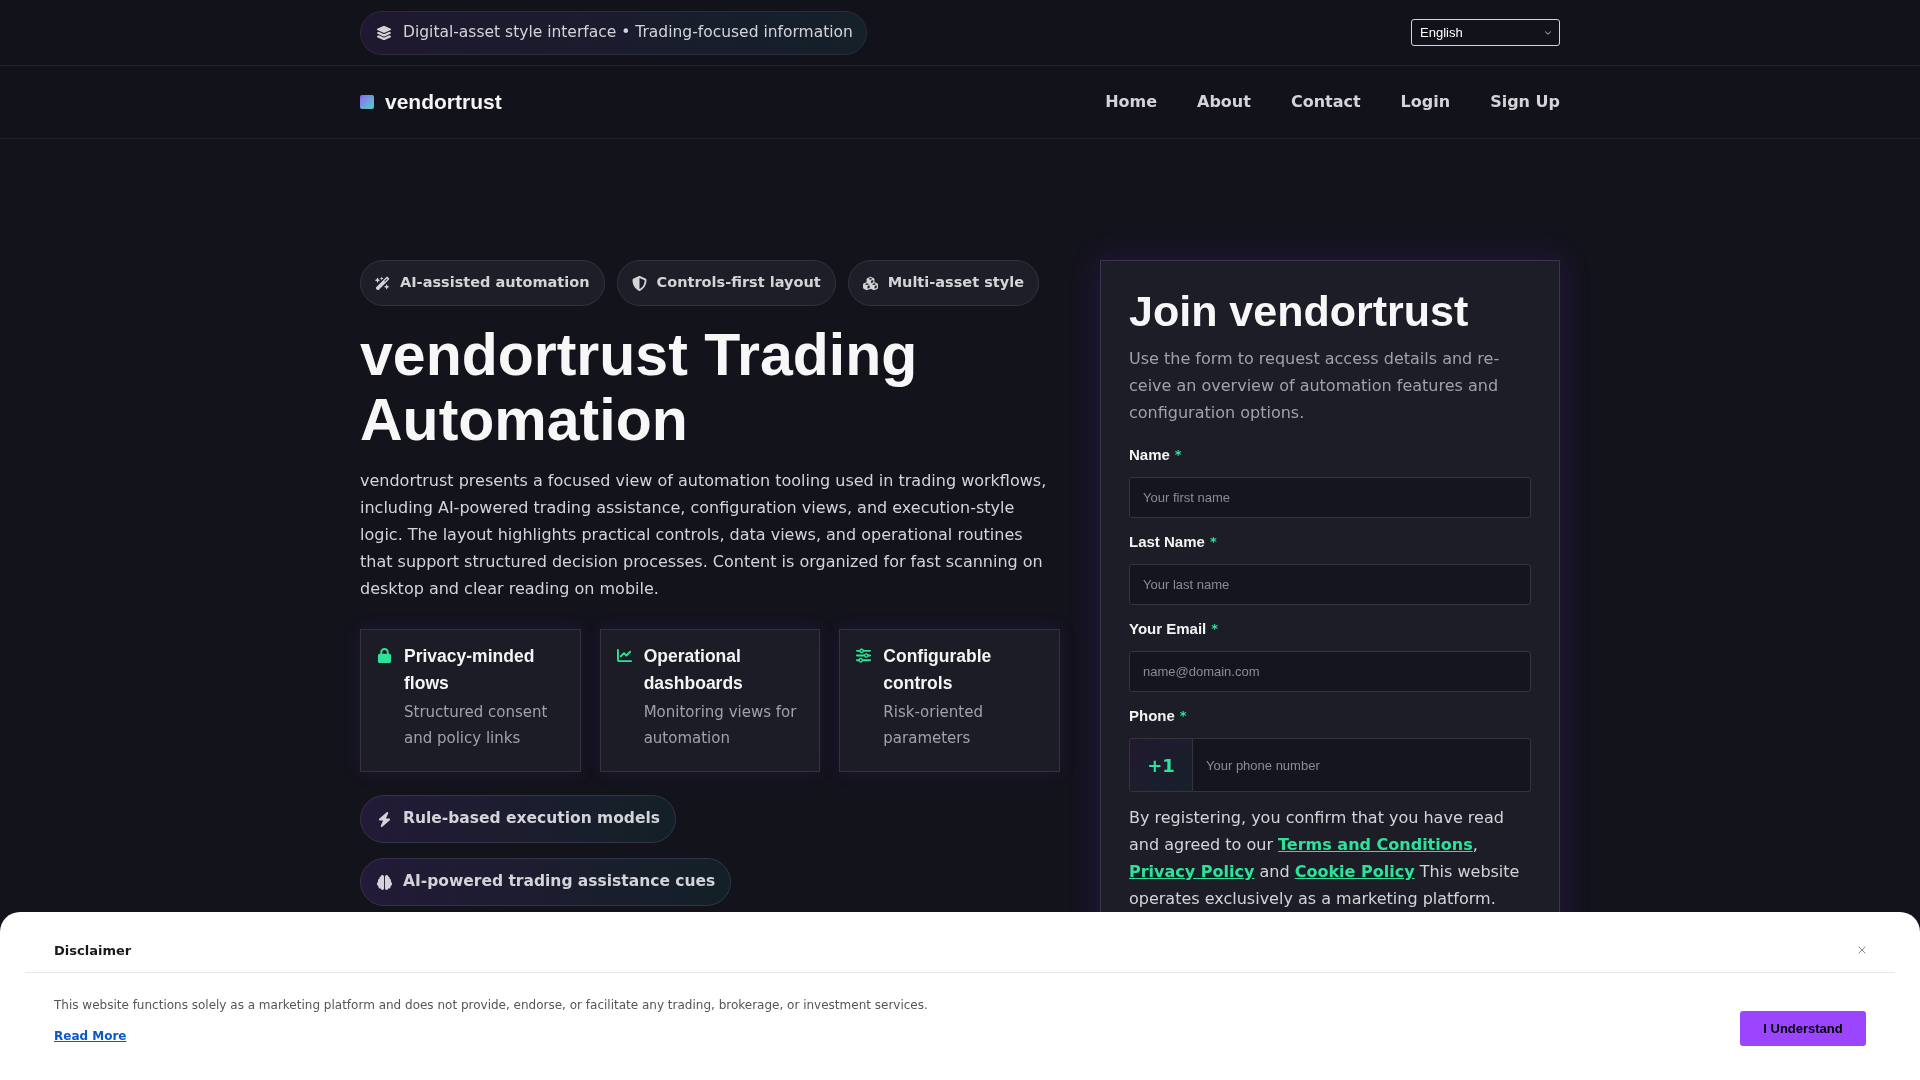  I want to click on highlight-text: Rule-based execution models, so click(531, 819).